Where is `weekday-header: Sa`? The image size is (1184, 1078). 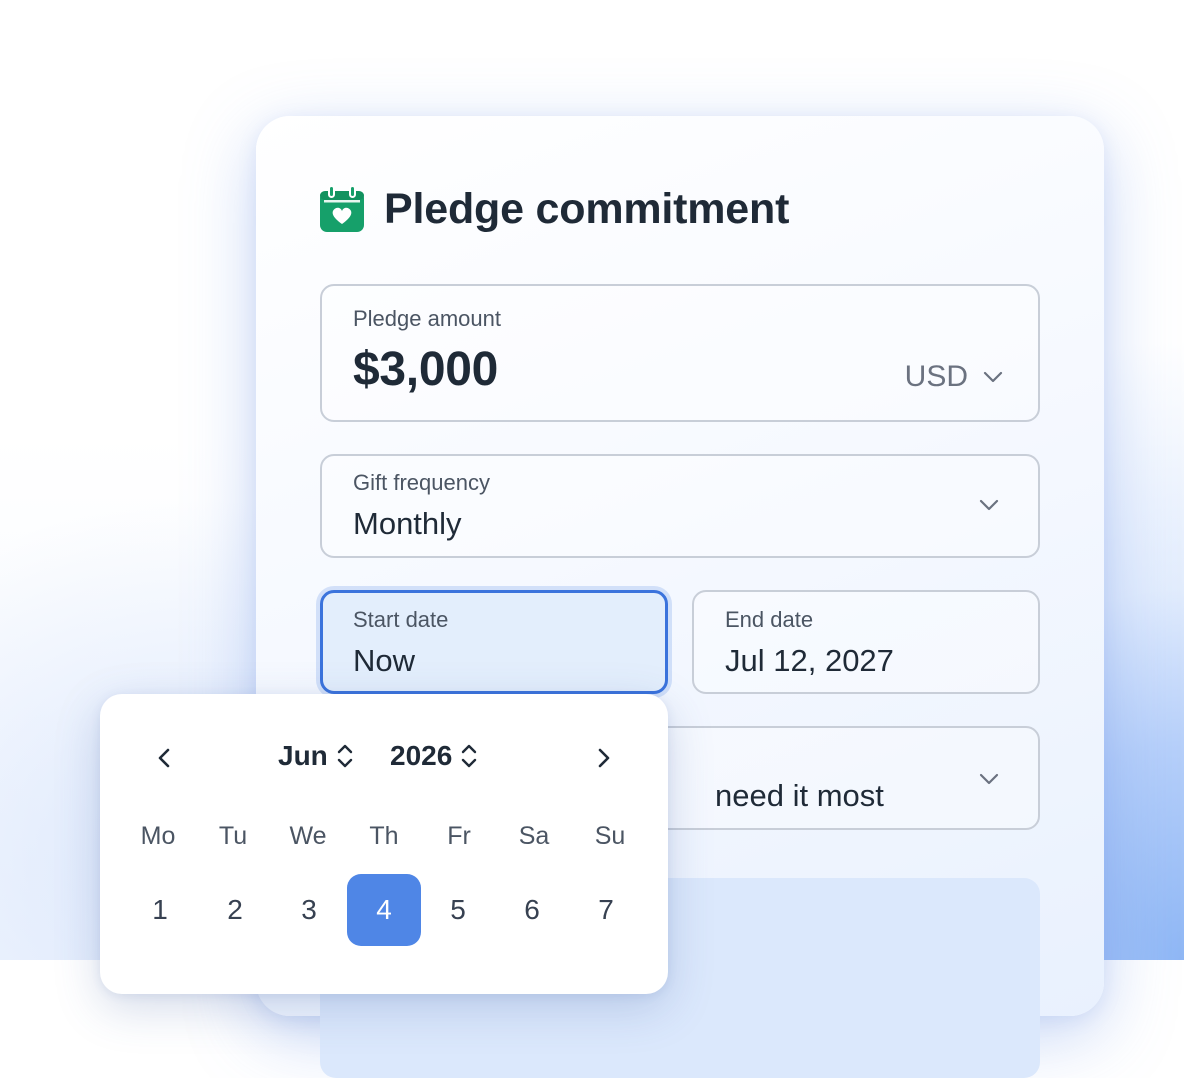
weekday-header: Sa is located at coordinates (534, 836).